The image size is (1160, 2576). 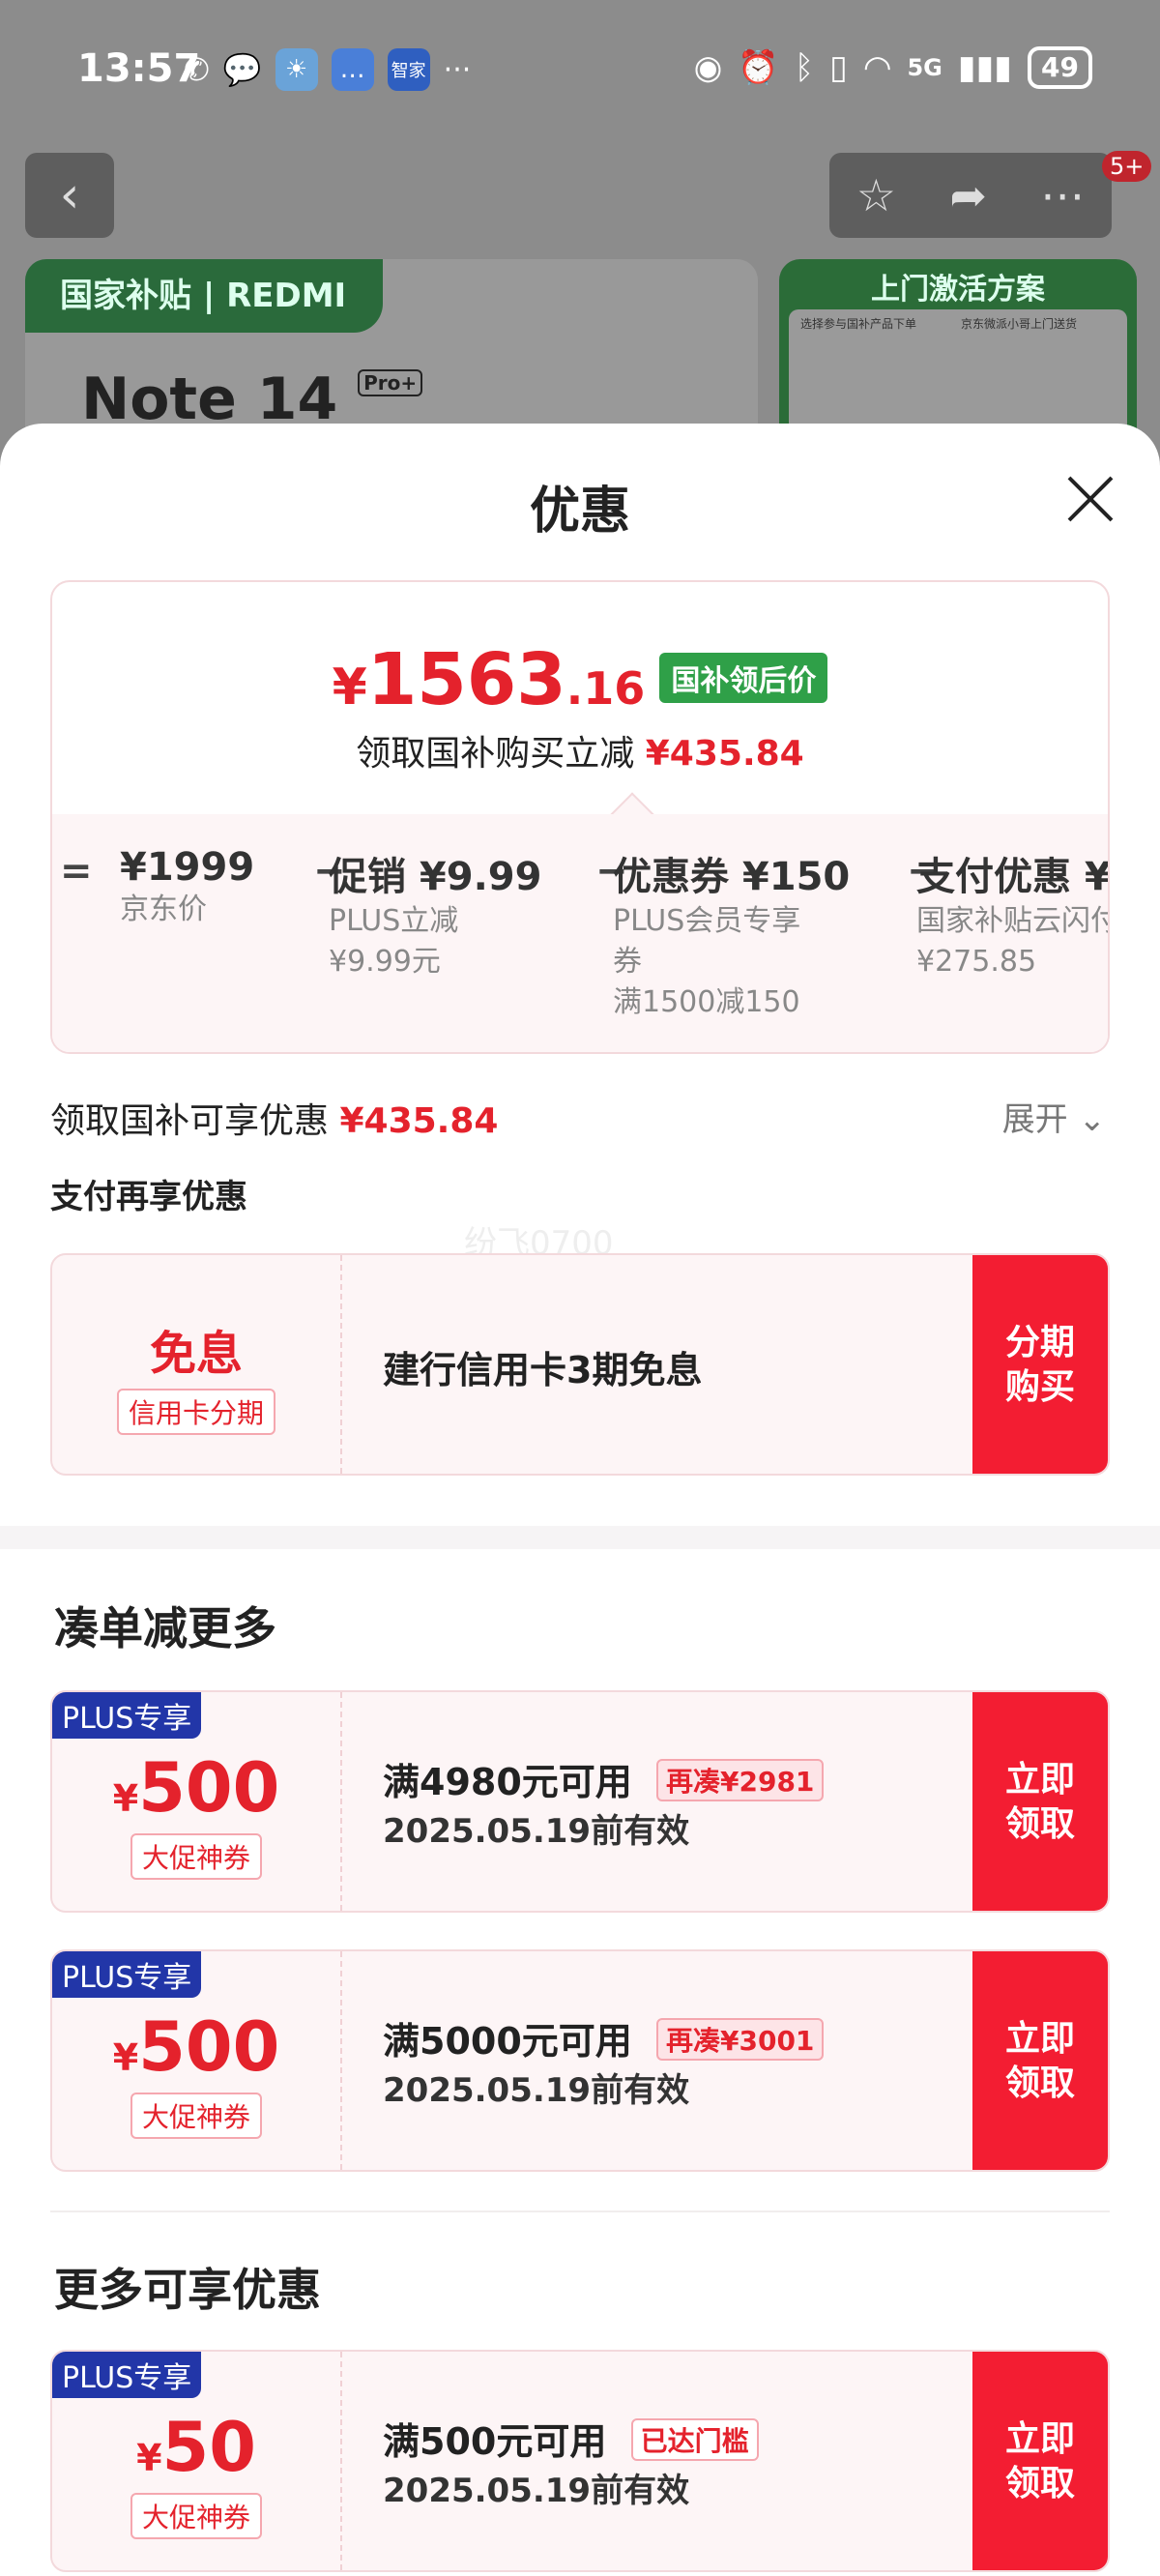 I want to click on formula-item-line: 国家补贴云闪付, so click(x=1013, y=921).